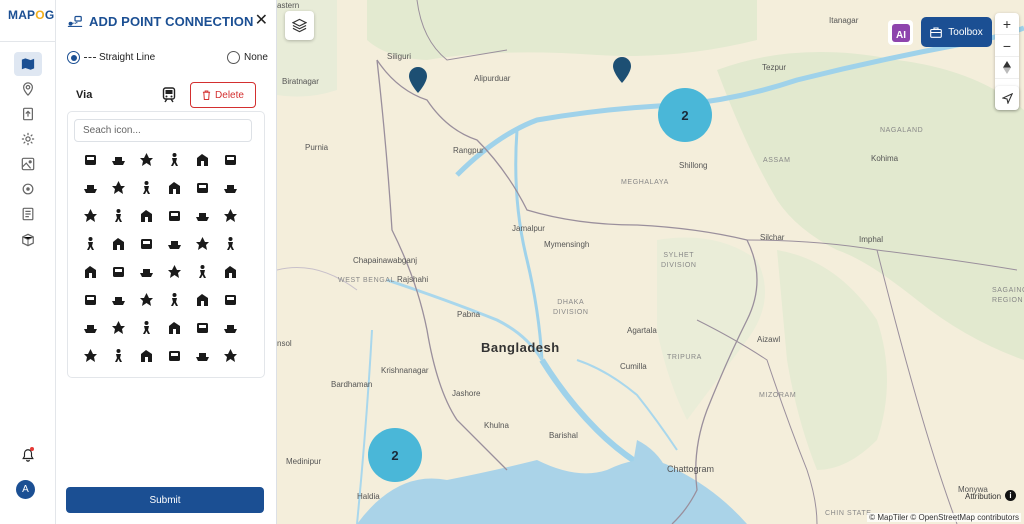 The width and height of the screenshot is (1024, 524). I want to click on panel-title: ADD POINT CONNECTION, so click(171, 21).